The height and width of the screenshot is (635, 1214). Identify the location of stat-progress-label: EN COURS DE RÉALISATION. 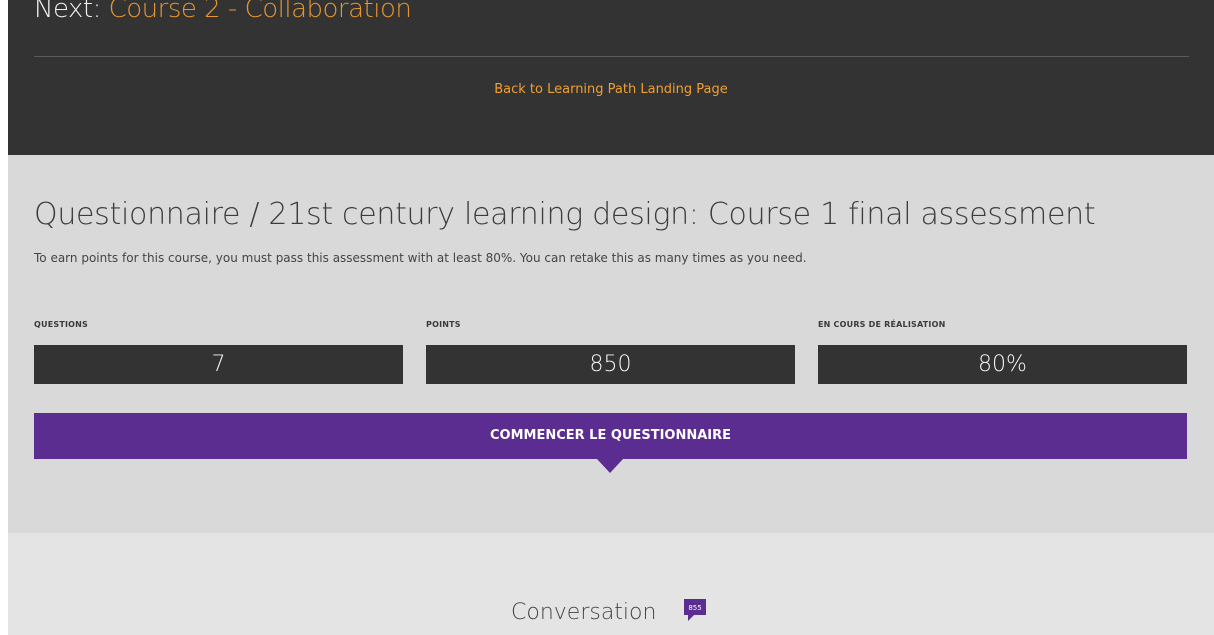
(882, 324).